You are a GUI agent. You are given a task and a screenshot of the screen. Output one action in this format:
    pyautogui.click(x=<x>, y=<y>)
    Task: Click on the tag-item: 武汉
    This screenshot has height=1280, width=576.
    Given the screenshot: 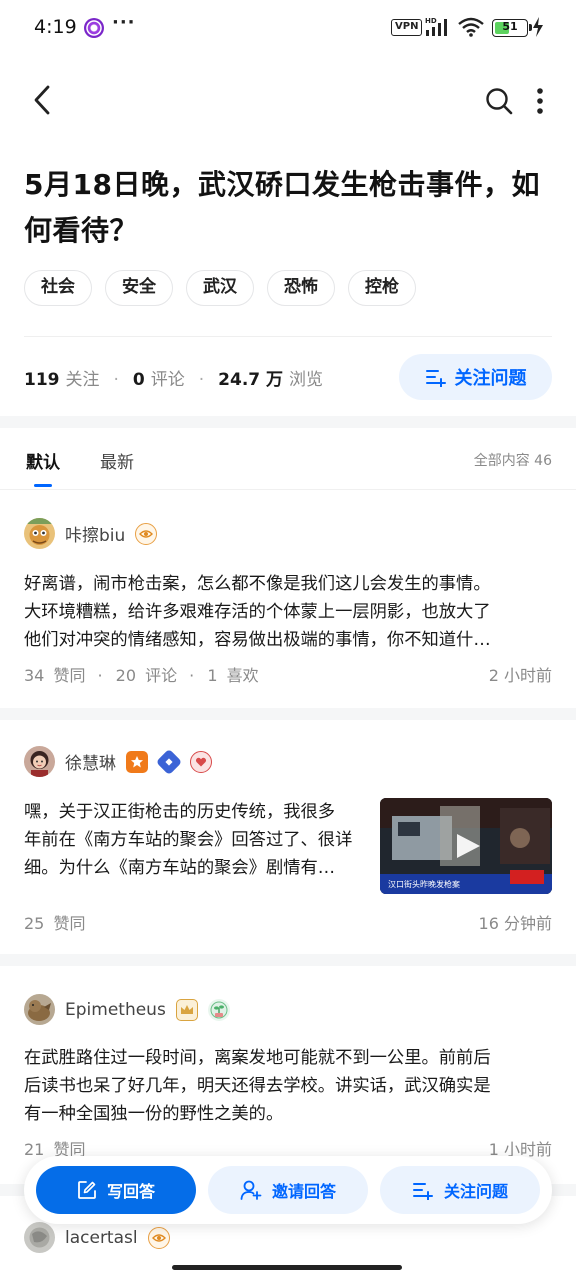 What is the action you would take?
    pyautogui.click(x=220, y=288)
    